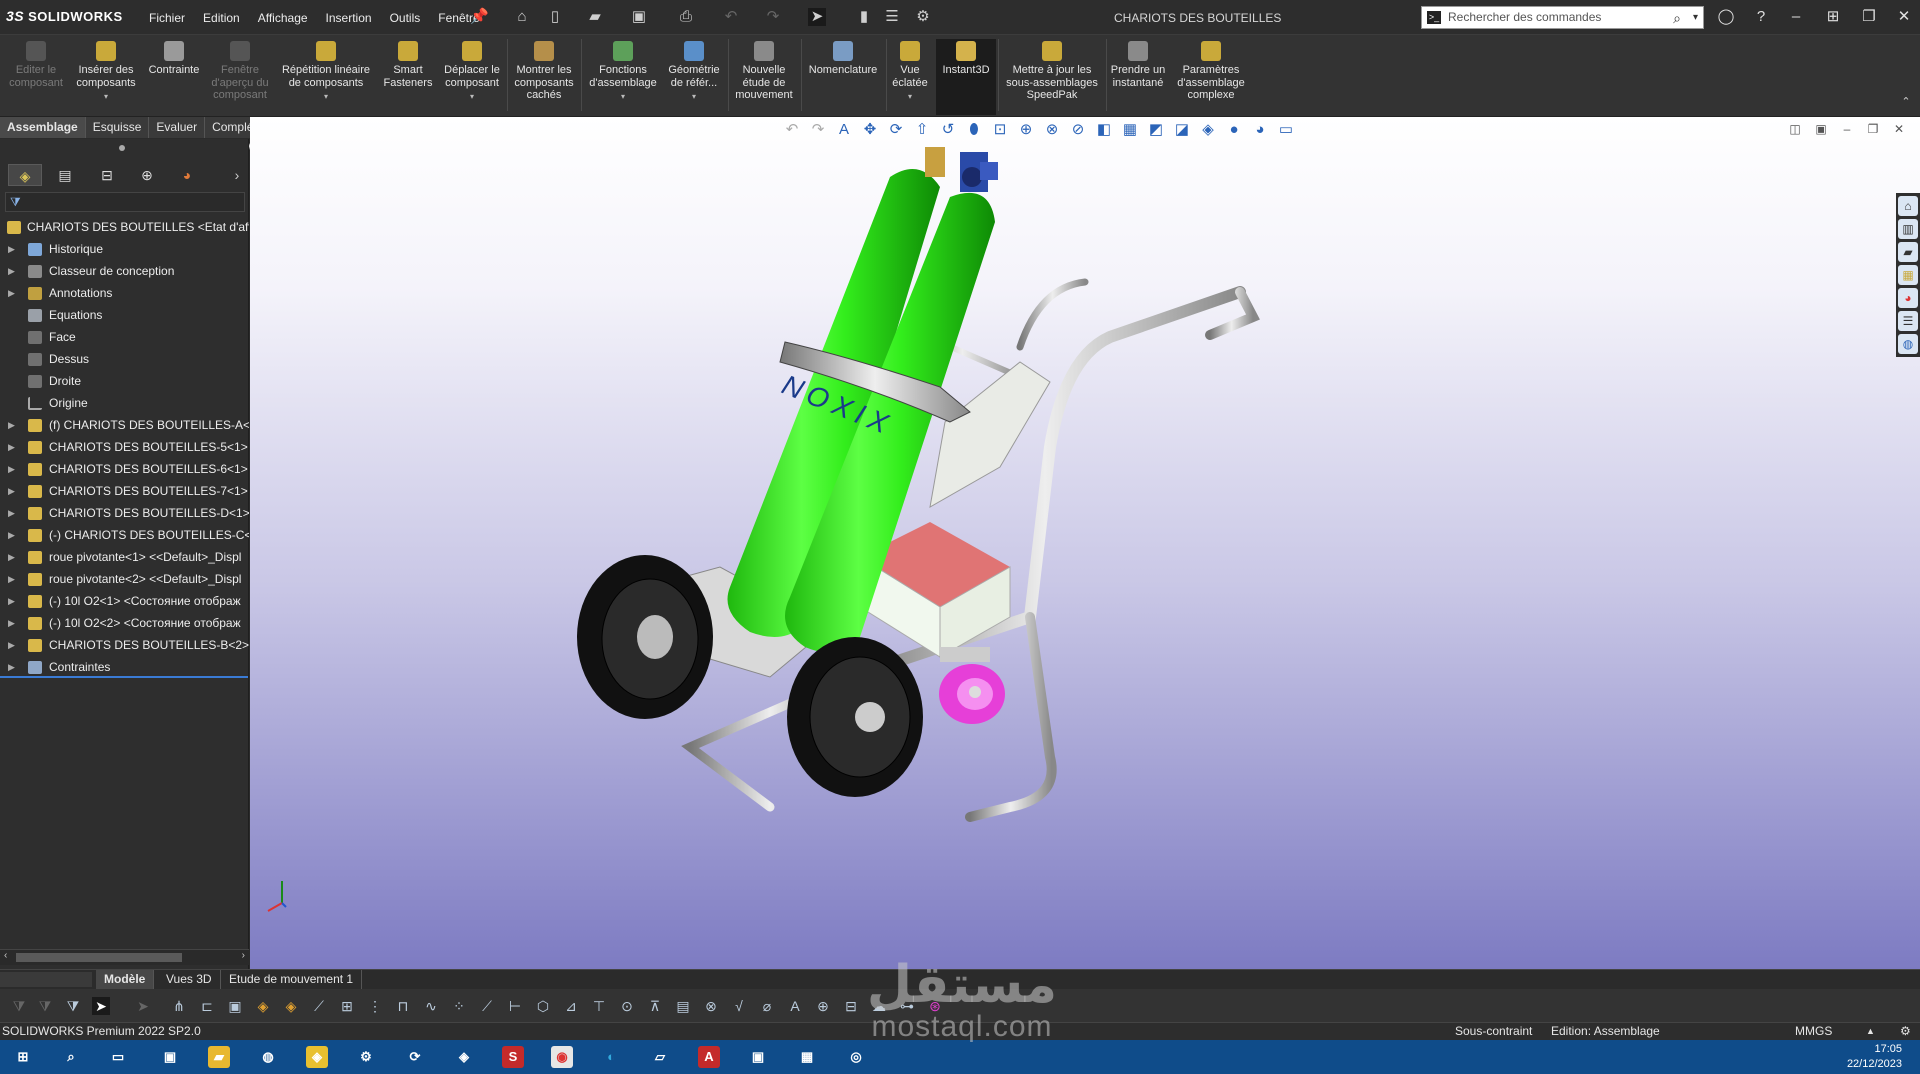 The width and height of the screenshot is (1920, 1074). I want to click on help-icon: ?, so click(1761, 17).